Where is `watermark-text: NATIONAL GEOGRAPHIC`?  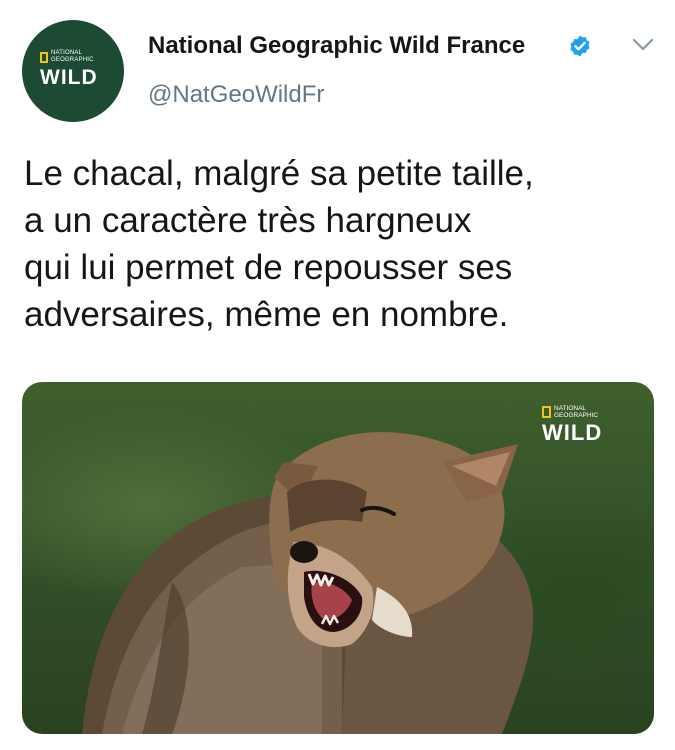
watermark-text: NATIONAL GEOGRAPHIC is located at coordinates (576, 412).